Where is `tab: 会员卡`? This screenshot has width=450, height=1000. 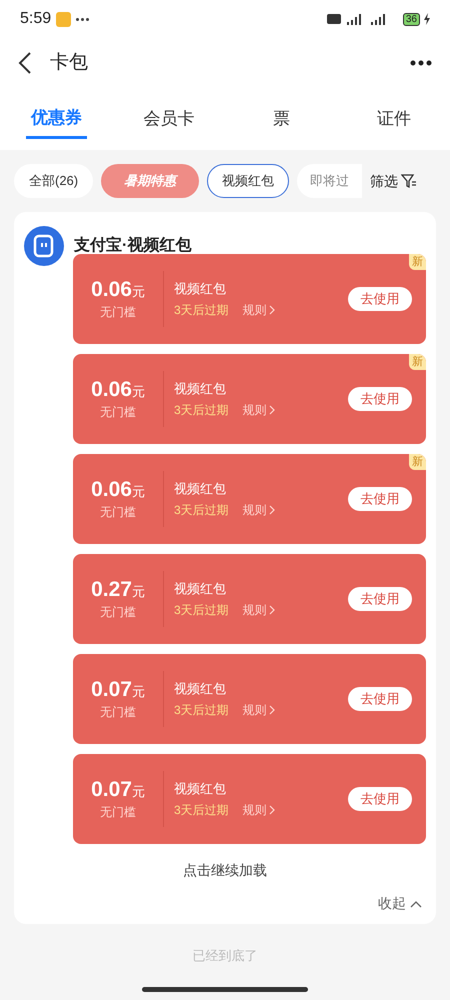
tab: 会员卡 is located at coordinates (168, 119).